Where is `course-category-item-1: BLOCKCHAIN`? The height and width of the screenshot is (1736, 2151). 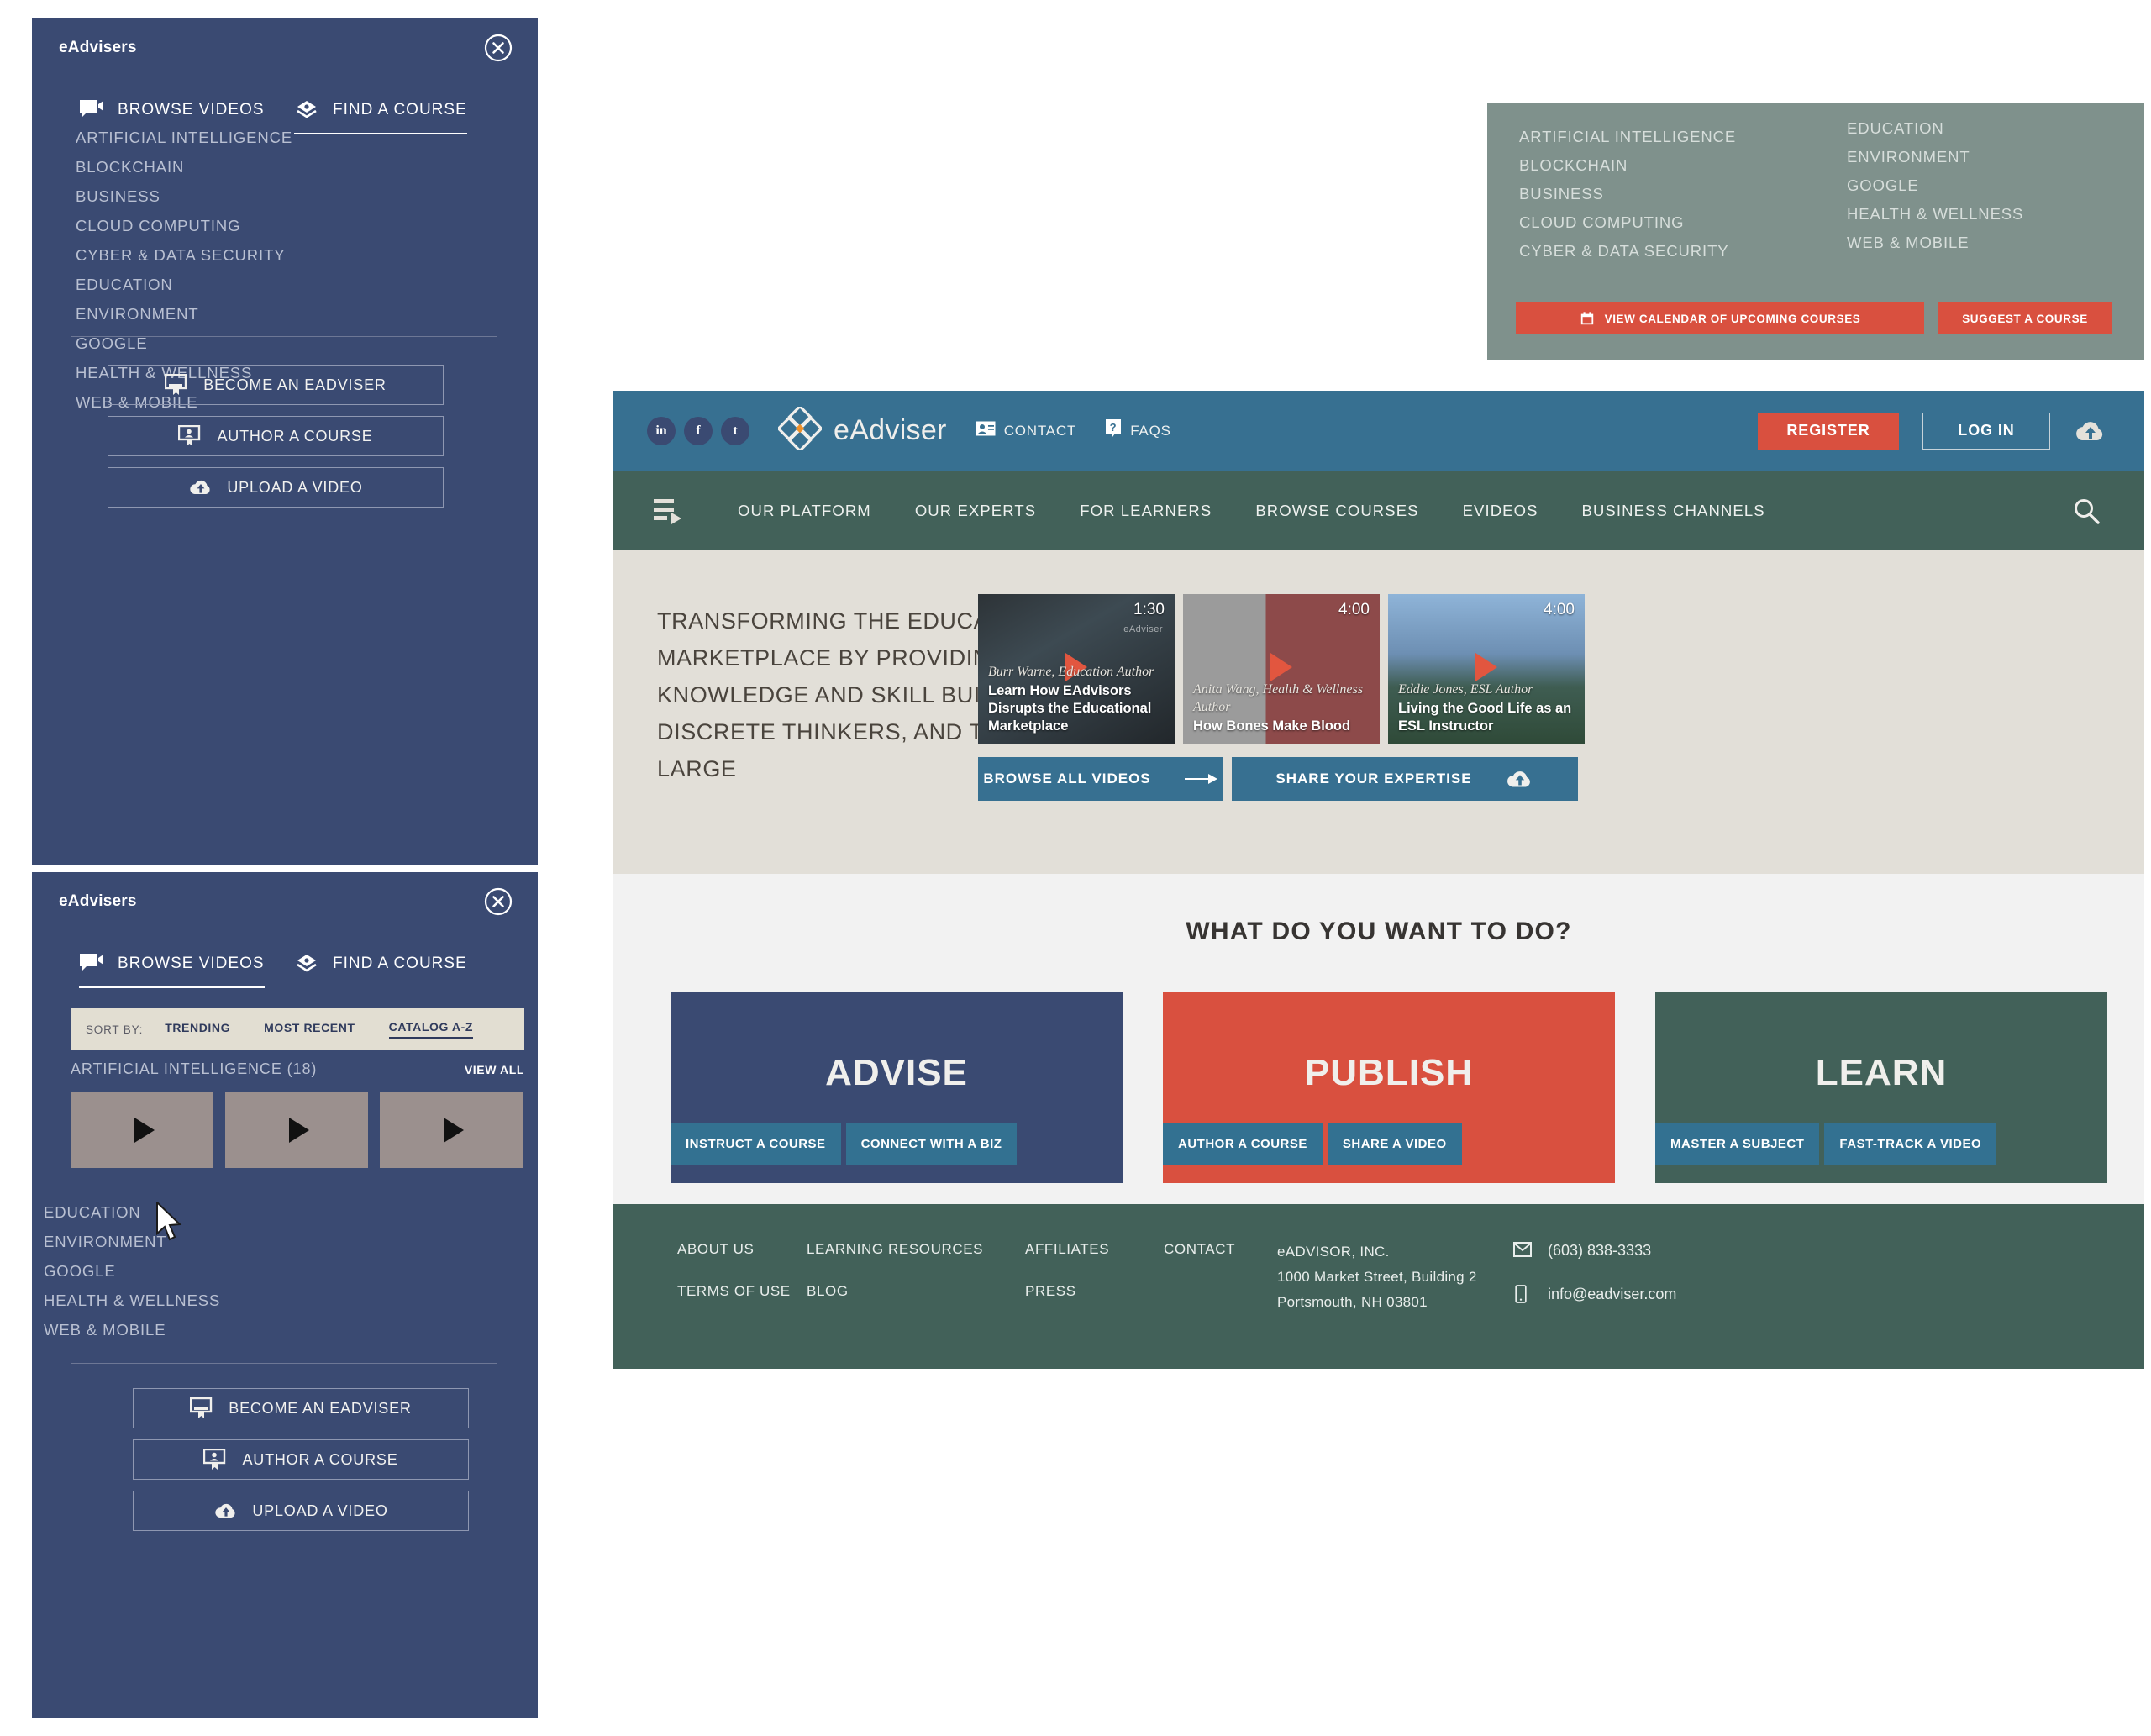
course-category-item-1: BLOCKCHAIN is located at coordinates (184, 166).